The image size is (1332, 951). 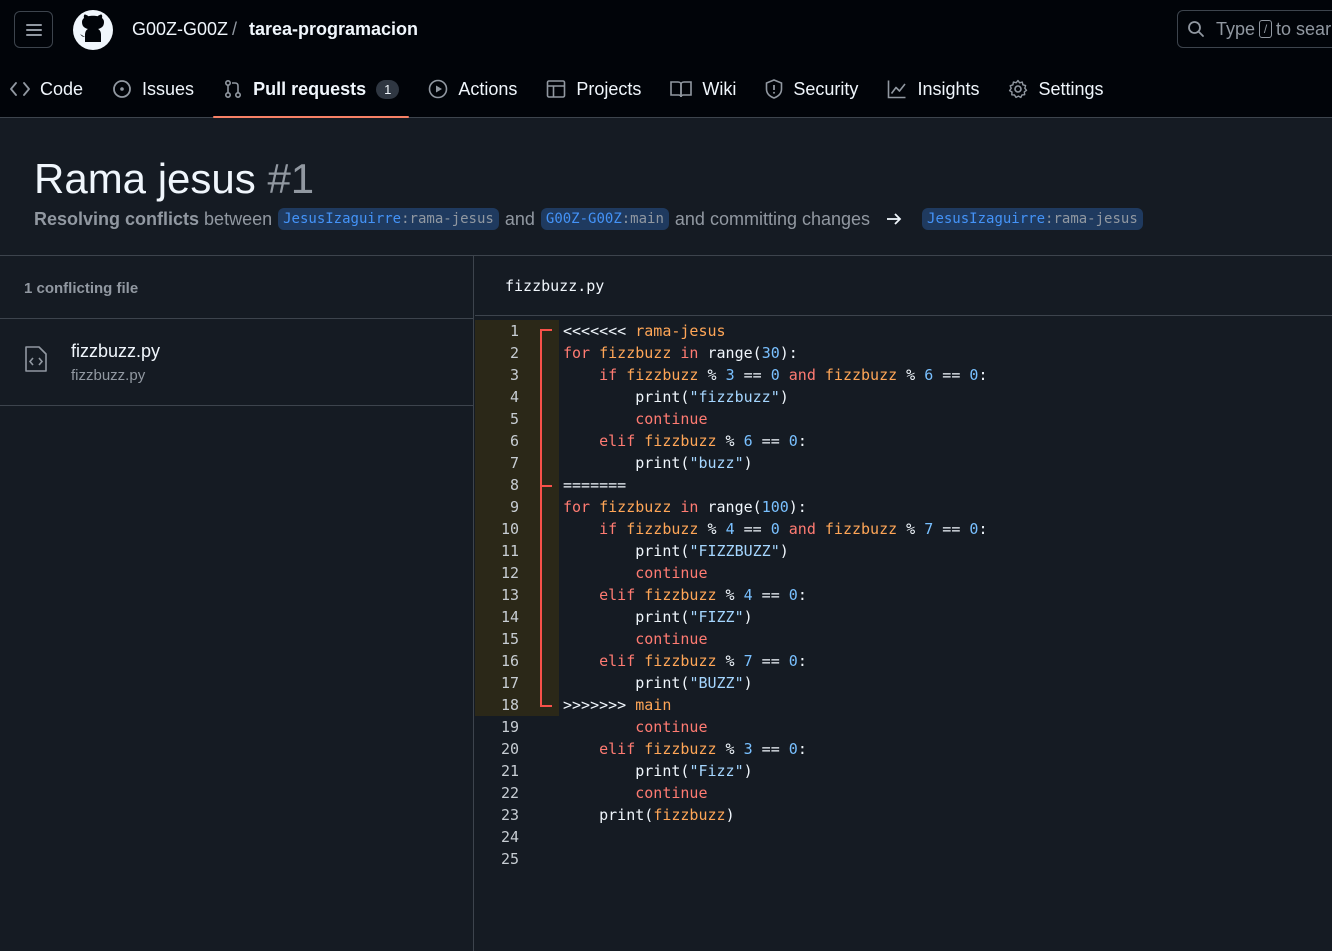 I want to click on code-line: 20 elif fizzbuzz % 3 == 0:, so click(x=903, y=749).